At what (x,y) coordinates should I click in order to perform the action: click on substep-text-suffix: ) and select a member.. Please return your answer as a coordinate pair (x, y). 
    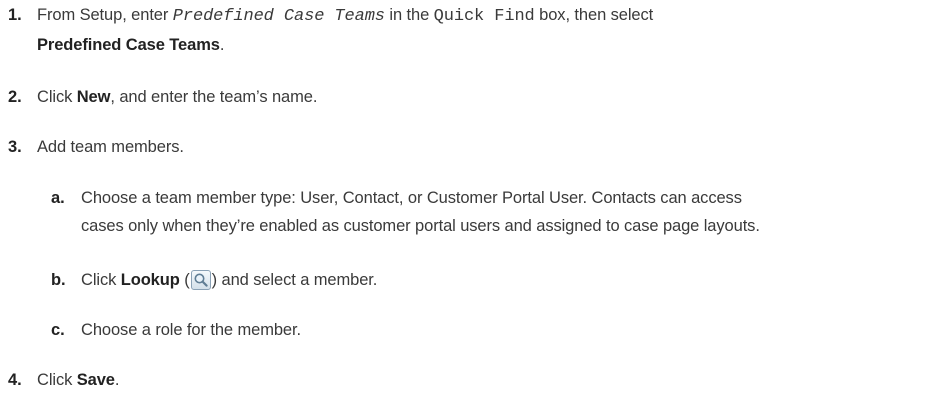
    Looking at the image, I should click on (294, 280).